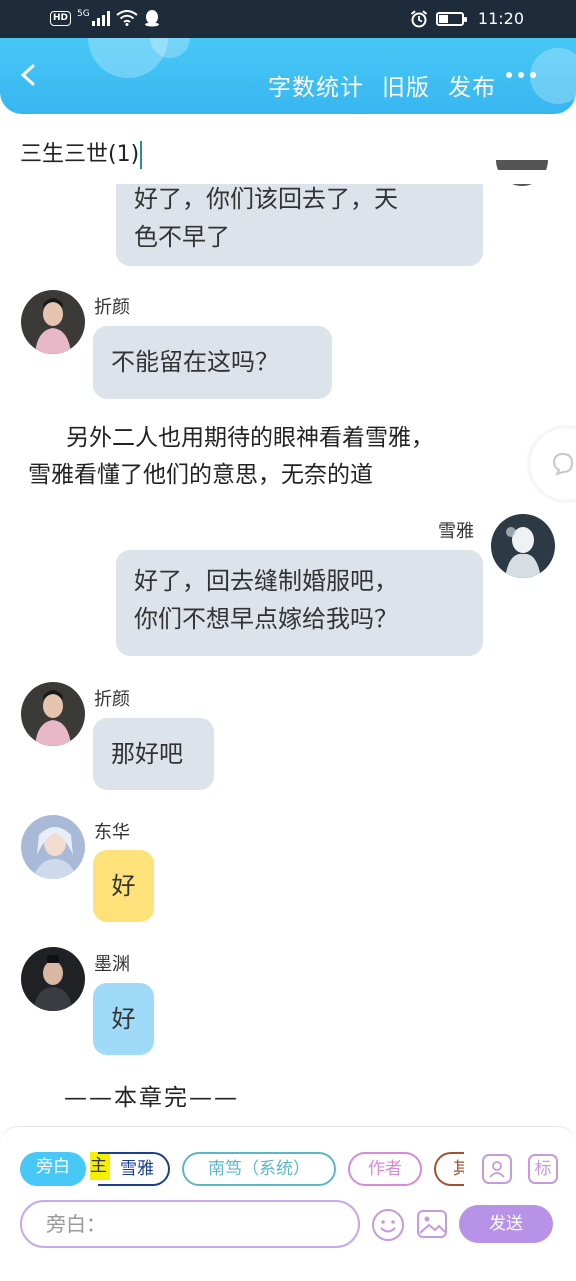 The height and width of the screenshot is (1281, 576). I want to click on emoji-icon, so click(388, 1225).